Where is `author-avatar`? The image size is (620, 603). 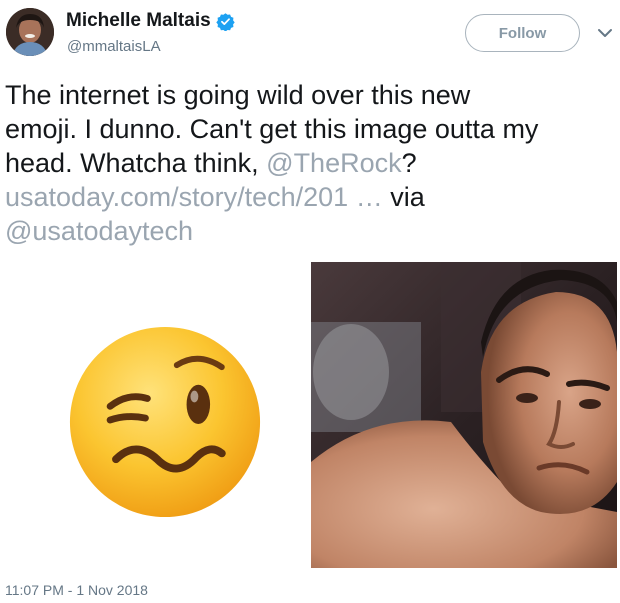
author-avatar is located at coordinates (30, 32).